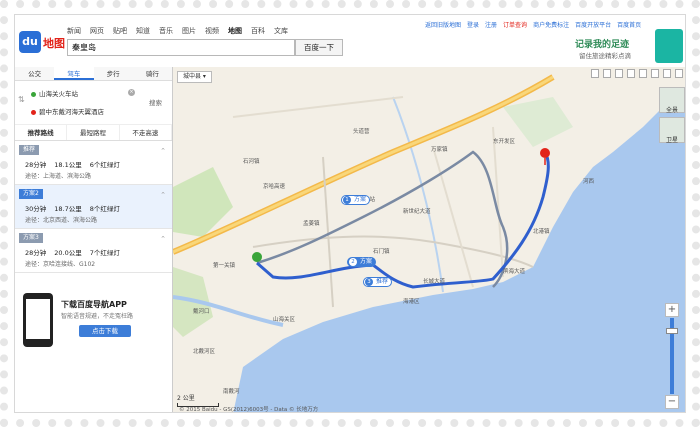 The image size is (700, 427). I want to click on tool-mark-icon, so click(643, 73).